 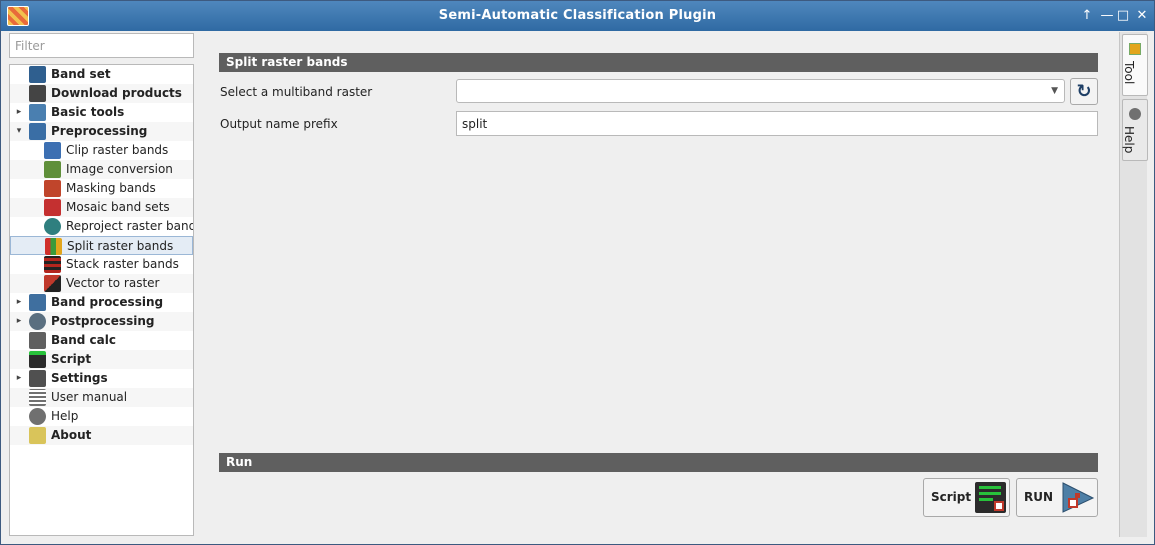 I want to click on postprocessing-icon, so click(x=37, y=321).